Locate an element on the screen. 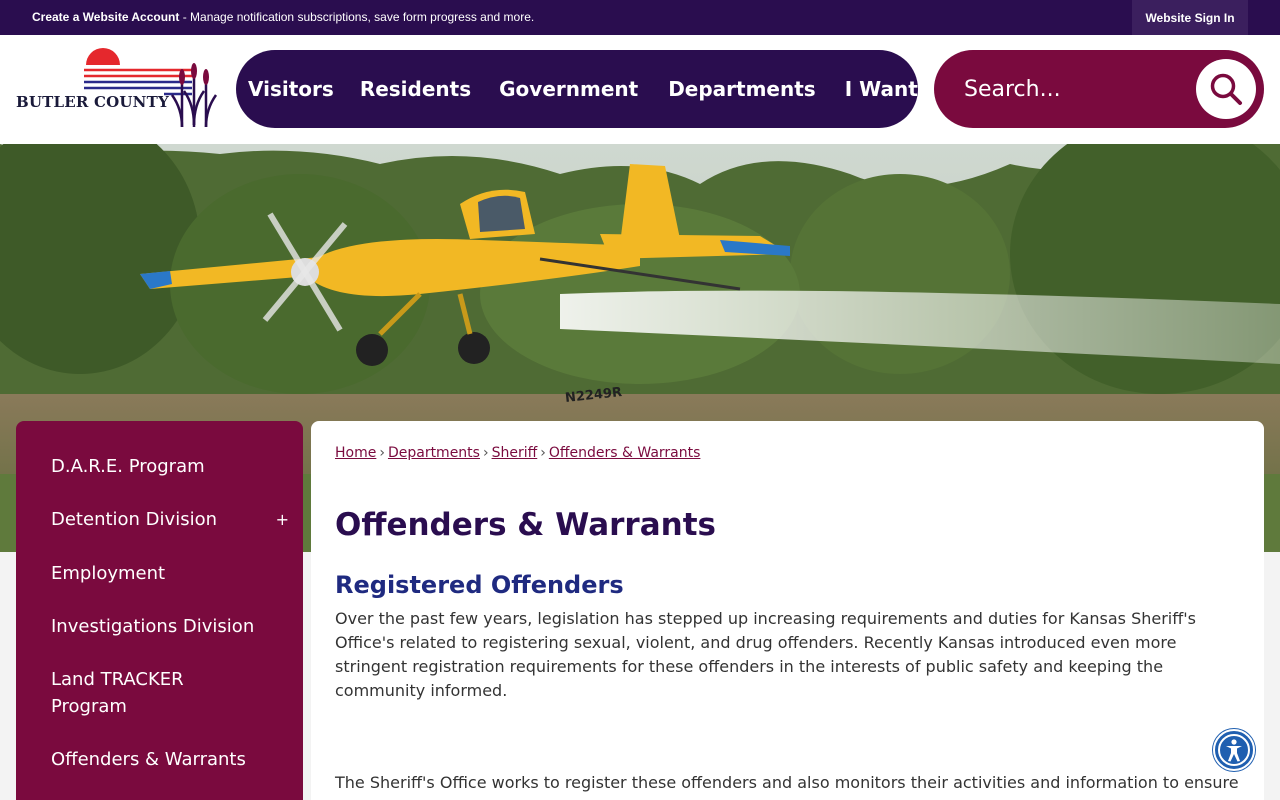 The height and width of the screenshot is (800, 1280). breadcrumb-home: Home is located at coordinates (355, 453).